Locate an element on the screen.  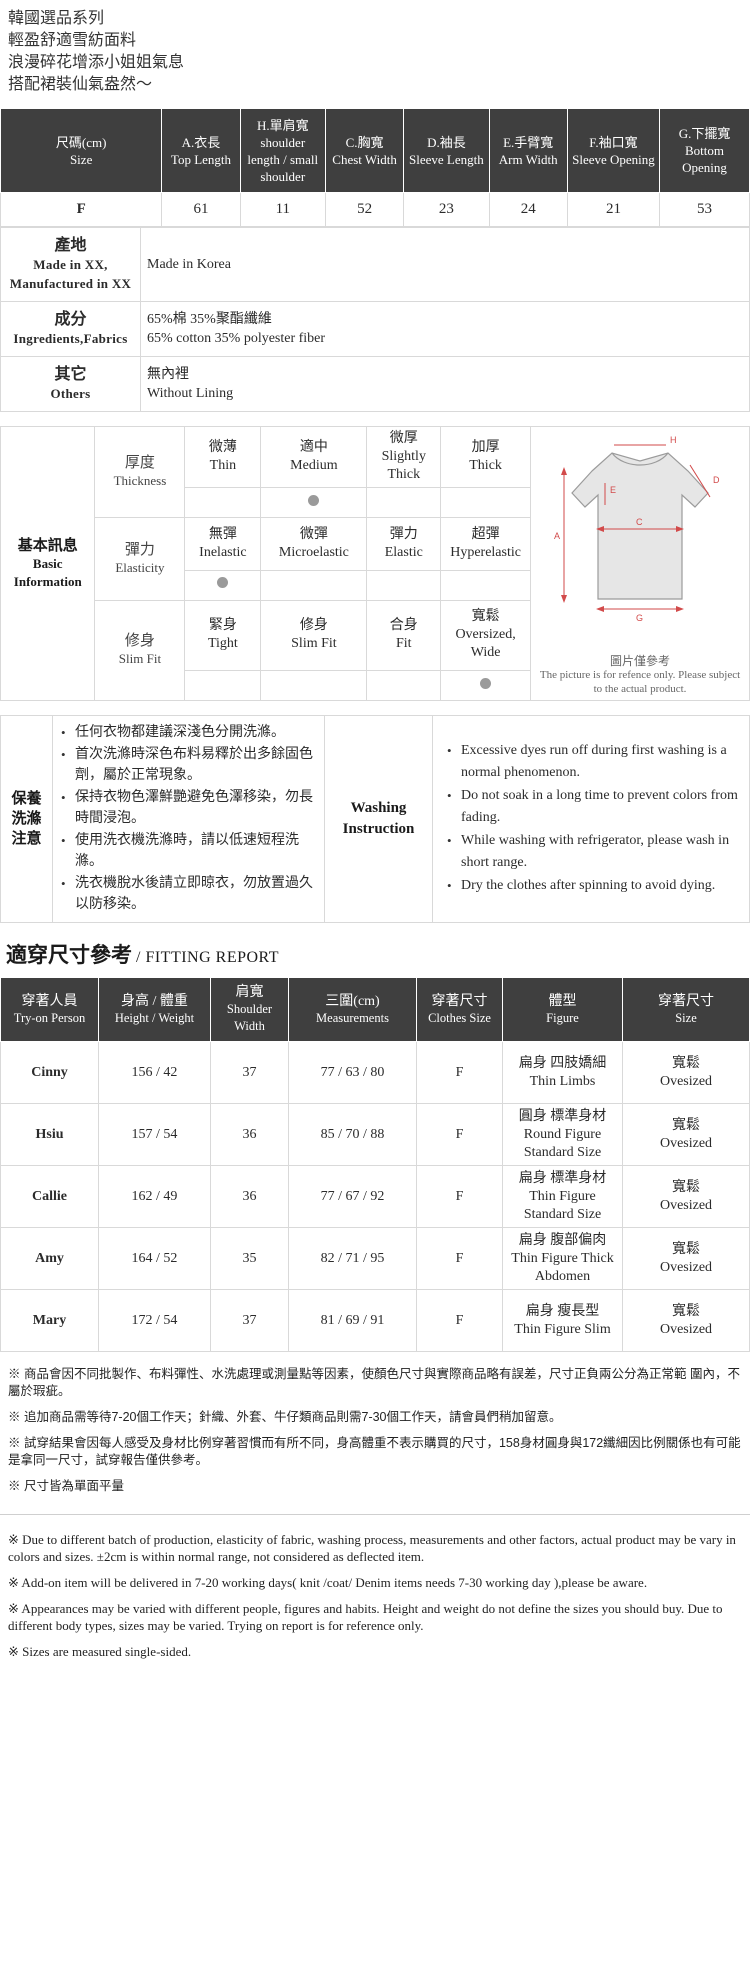
elasticity-dot-inelastic is located at coordinates (223, 585).